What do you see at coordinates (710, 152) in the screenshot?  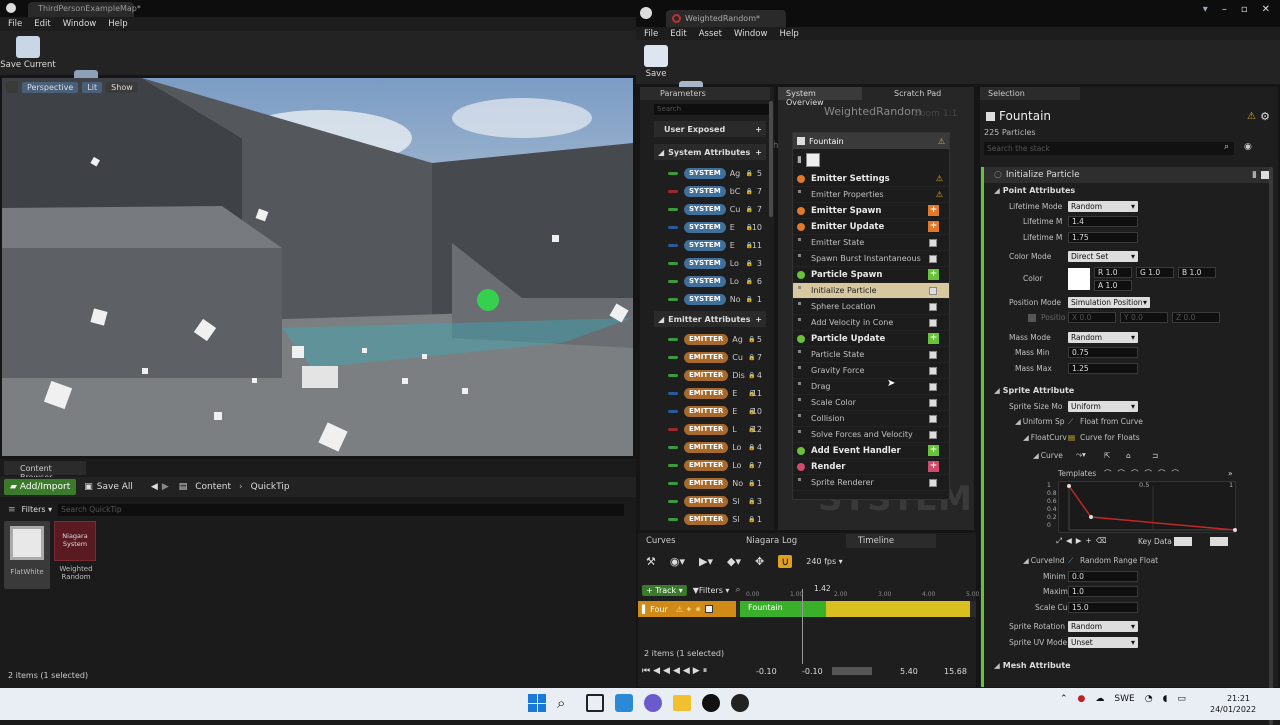 I see `system-attributes-header: ◢ System Attributes +` at bounding box center [710, 152].